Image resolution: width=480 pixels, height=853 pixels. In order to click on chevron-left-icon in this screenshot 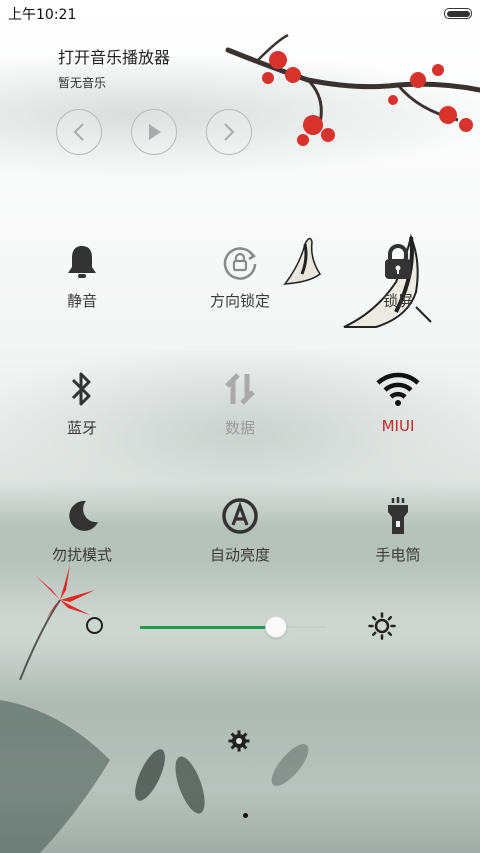, I will do `click(78, 132)`.